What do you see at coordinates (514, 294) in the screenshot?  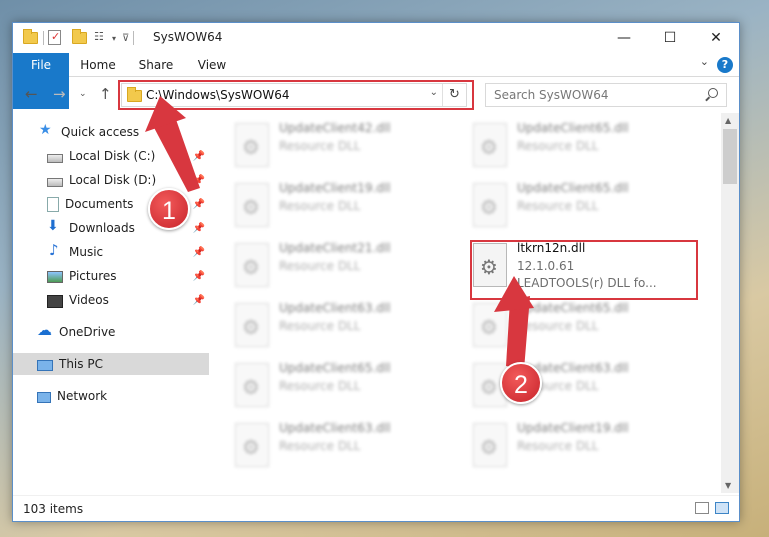 I see `arrow-2-head` at bounding box center [514, 294].